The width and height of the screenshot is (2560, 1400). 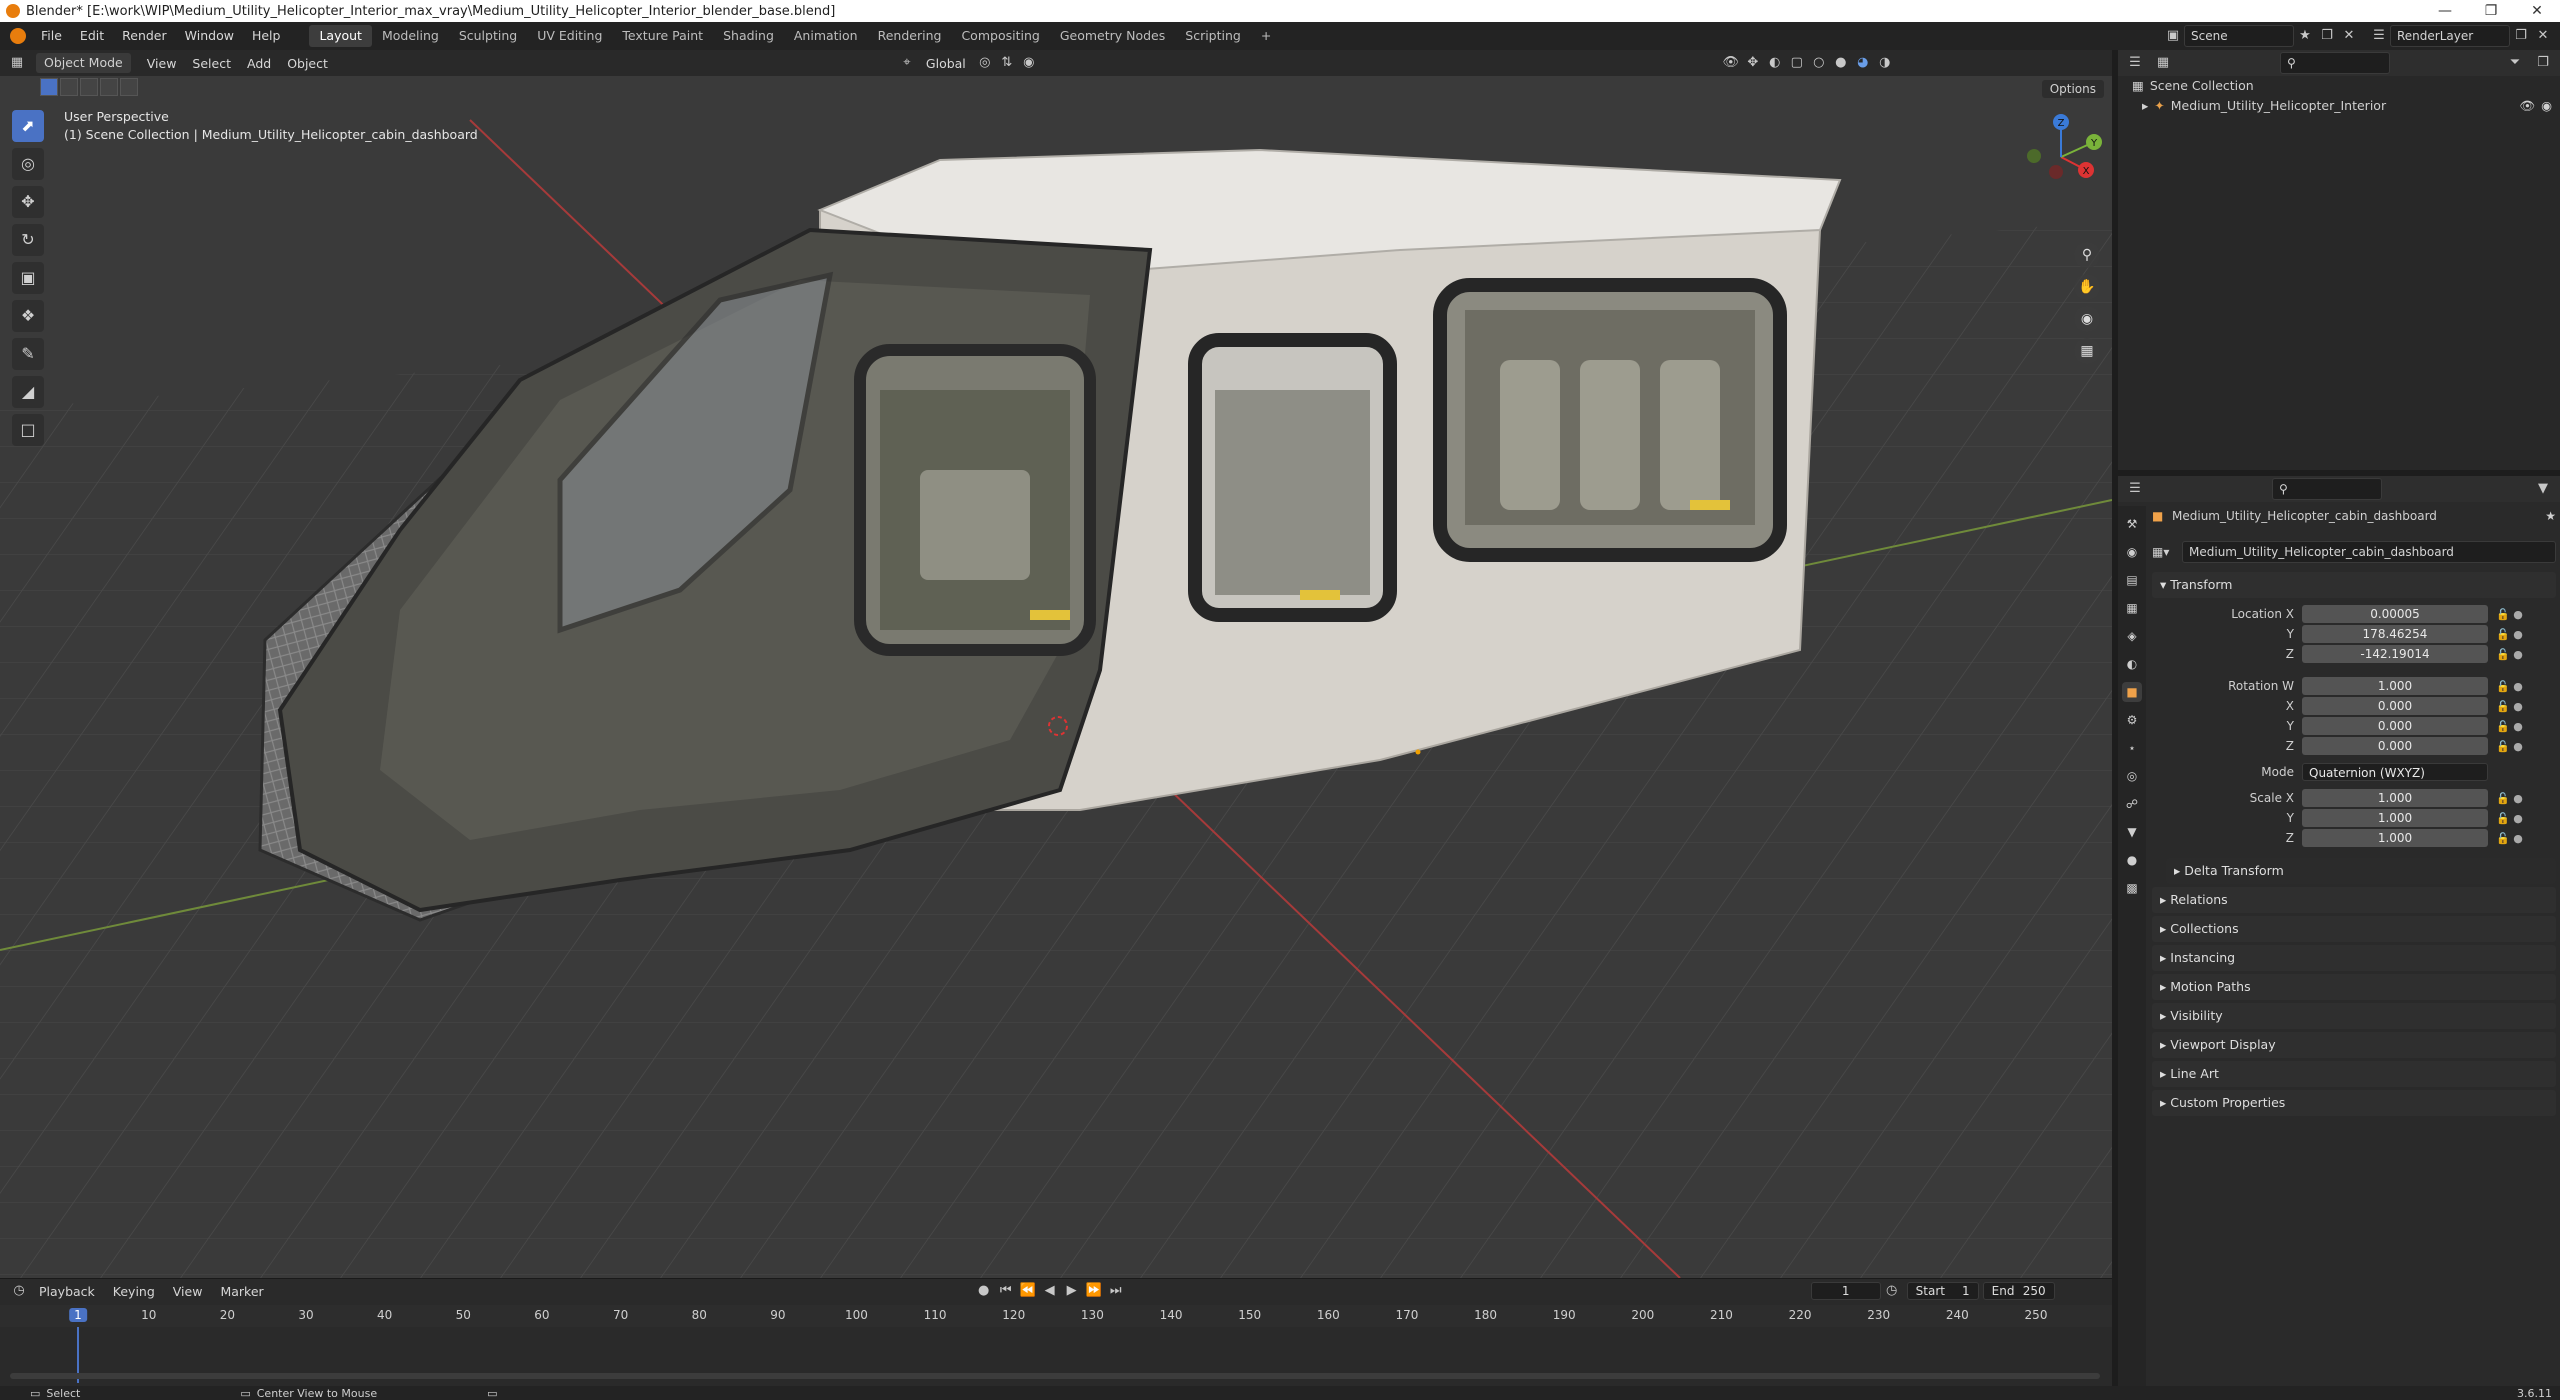 What do you see at coordinates (1112, 36) in the screenshot?
I see `tab-geometry-nodes: Geometry Nodes` at bounding box center [1112, 36].